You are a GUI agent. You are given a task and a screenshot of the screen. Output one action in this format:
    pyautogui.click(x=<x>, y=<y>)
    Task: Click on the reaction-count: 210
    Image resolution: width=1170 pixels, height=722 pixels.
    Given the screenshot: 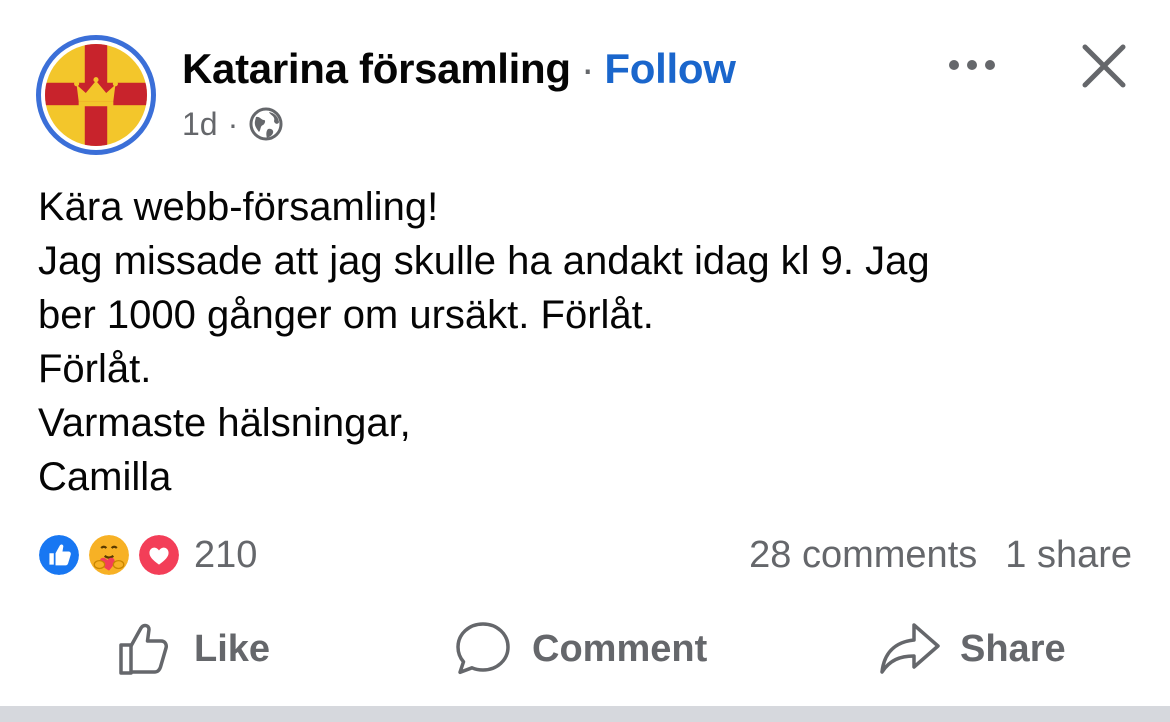 What is the action you would take?
    pyautogui.click(x=225, y=555)
    